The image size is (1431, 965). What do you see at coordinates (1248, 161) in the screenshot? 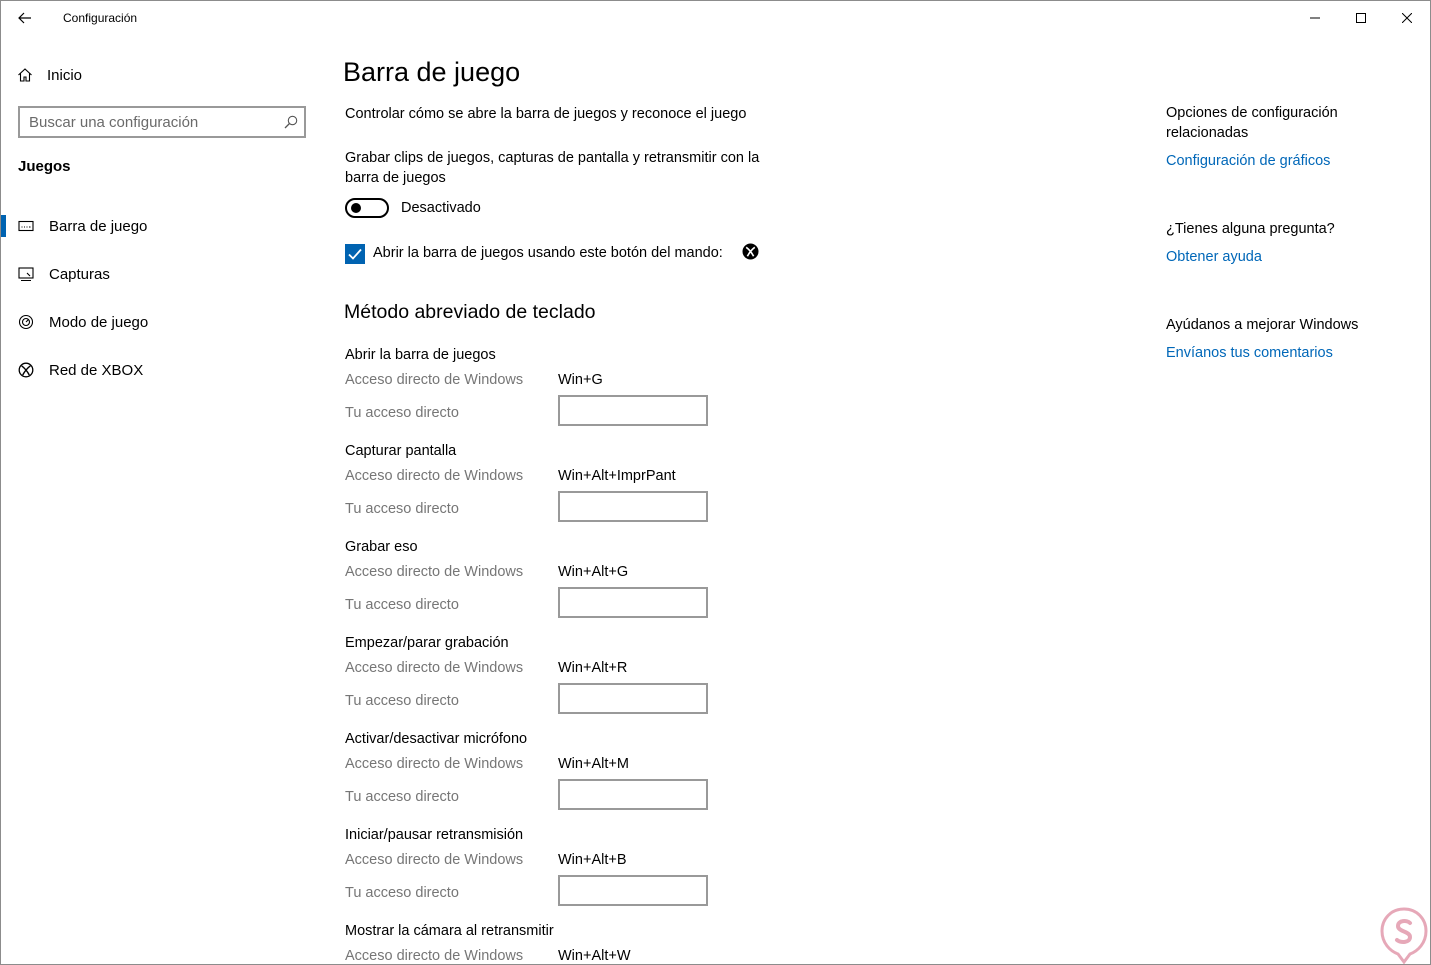
I see `graphics-settings-link: Configuración de gráficos` at bounding box center [1248, 161].